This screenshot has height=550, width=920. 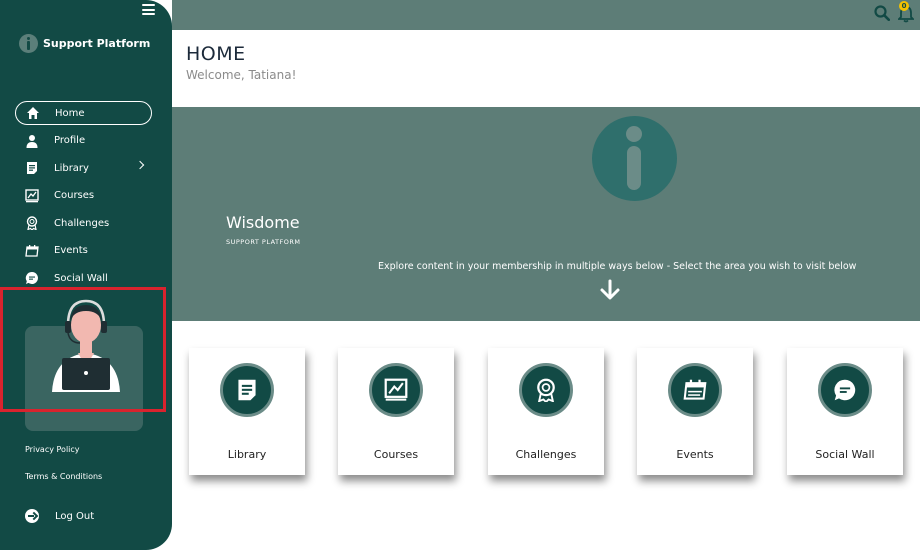 I want to click on sidebar-item-label: Courses, so click(x=74, y=195).